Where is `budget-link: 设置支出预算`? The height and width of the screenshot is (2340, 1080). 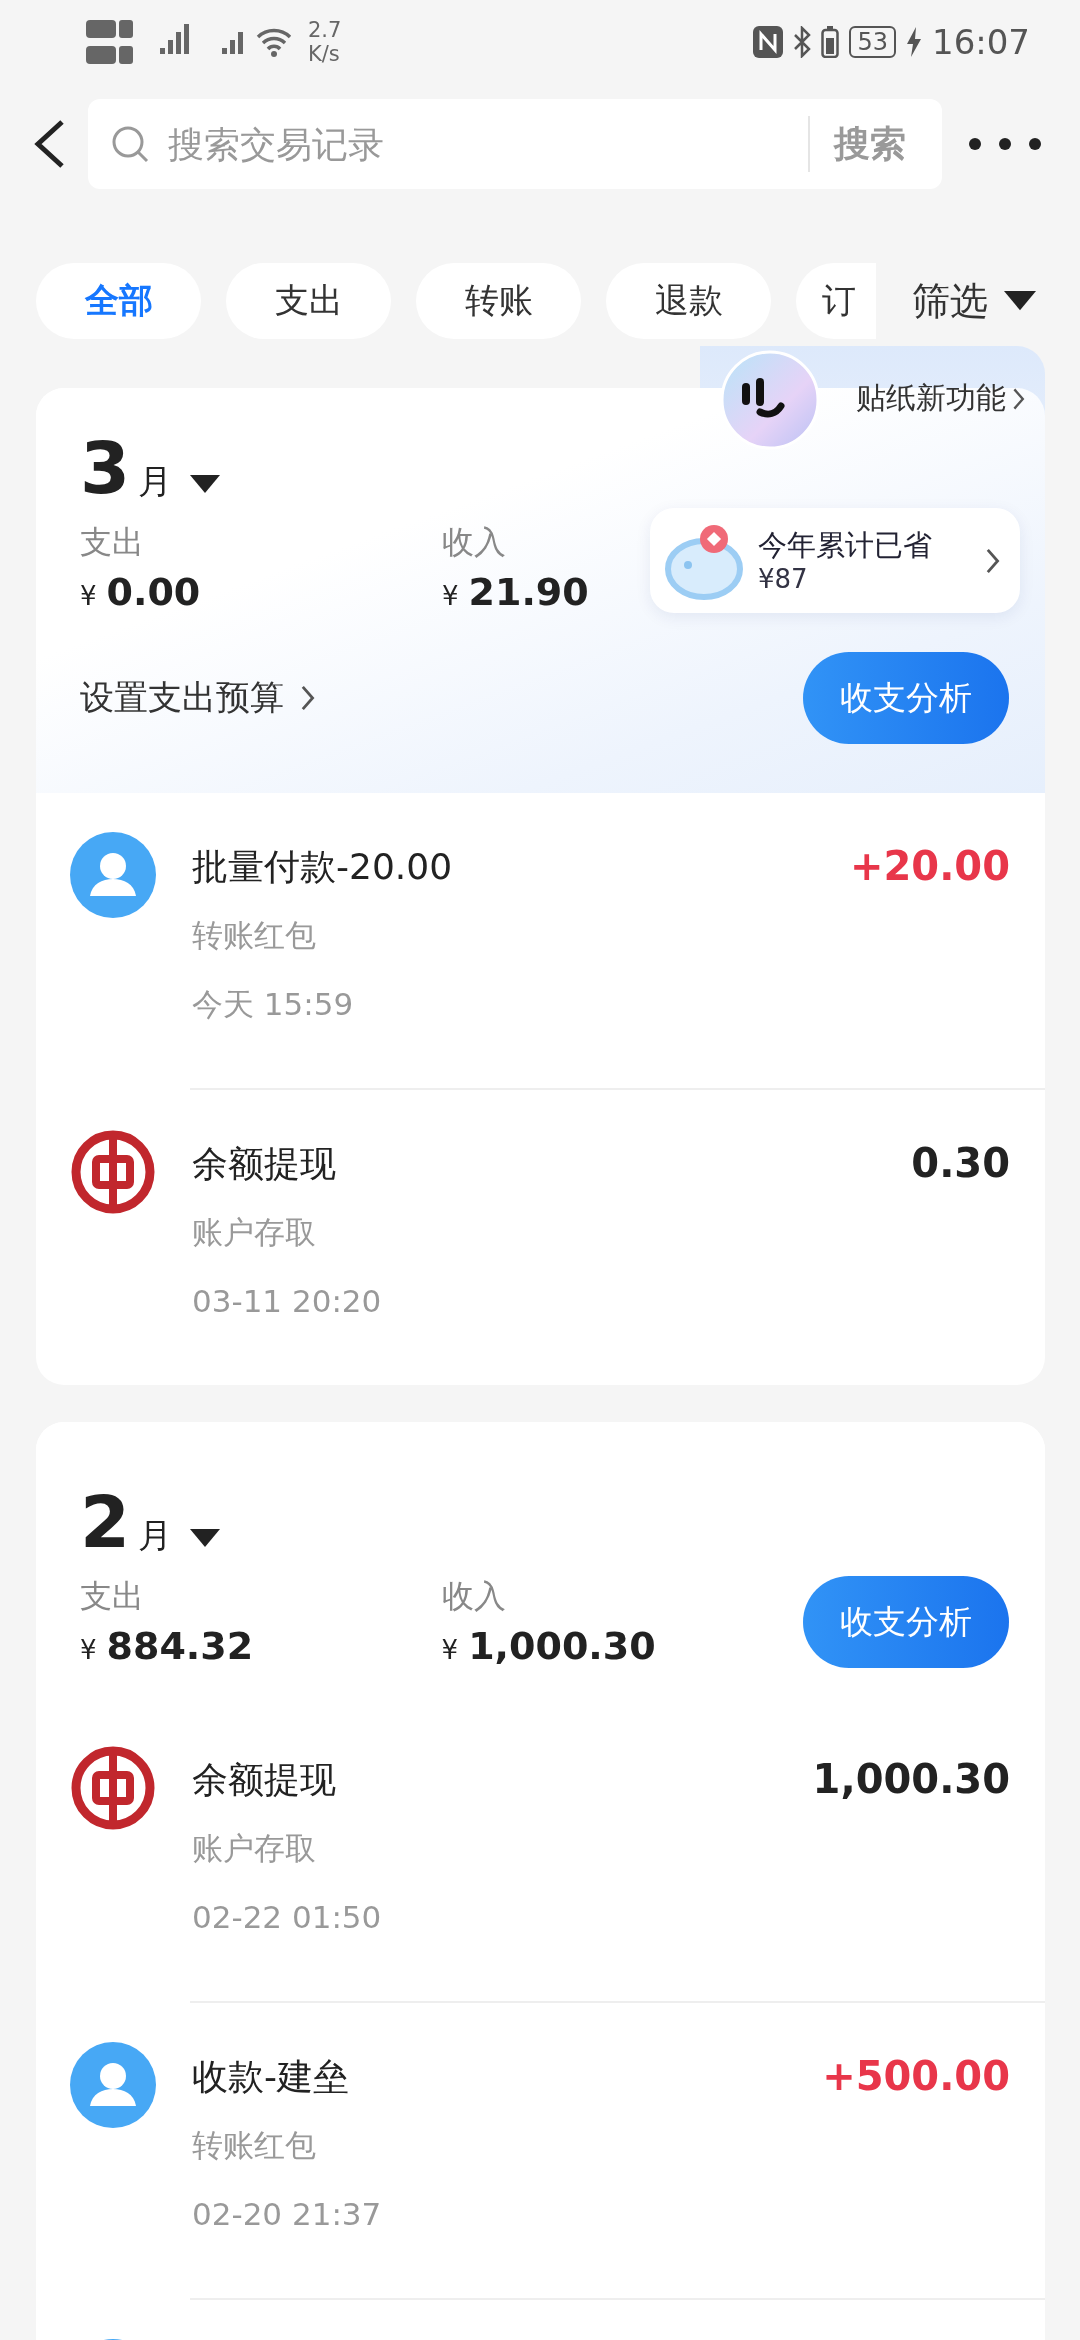
budget-link: 设置支出预算 is located at coordinates (198, 698).